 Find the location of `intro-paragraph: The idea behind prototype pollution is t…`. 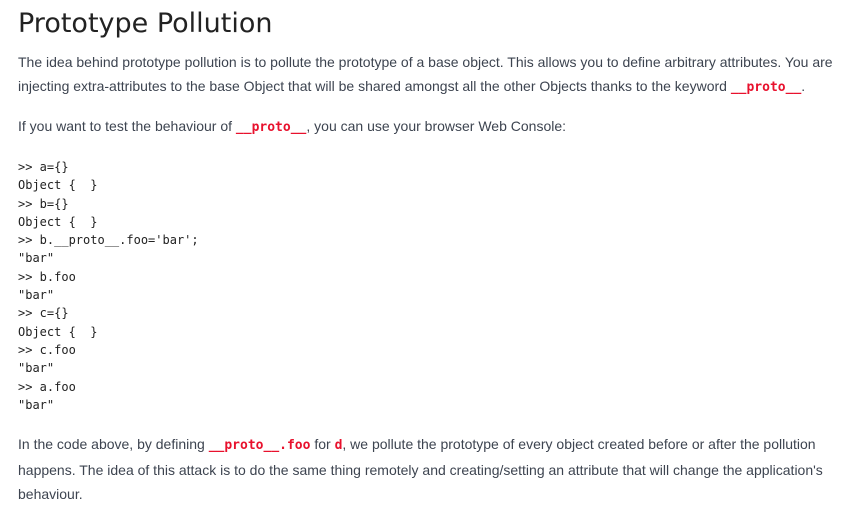

intro-paragraph: The idea behind prototype pollution is t… is located at coordinates (432, 75).